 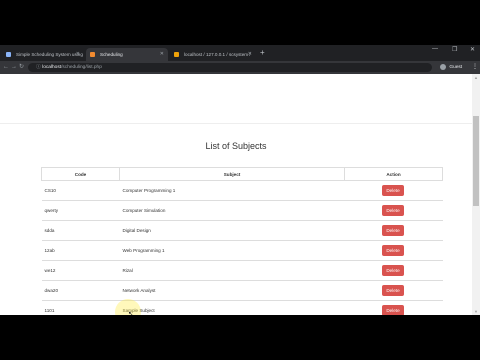 I want to click on cell-code: 1101, so click(x=80, y=307).